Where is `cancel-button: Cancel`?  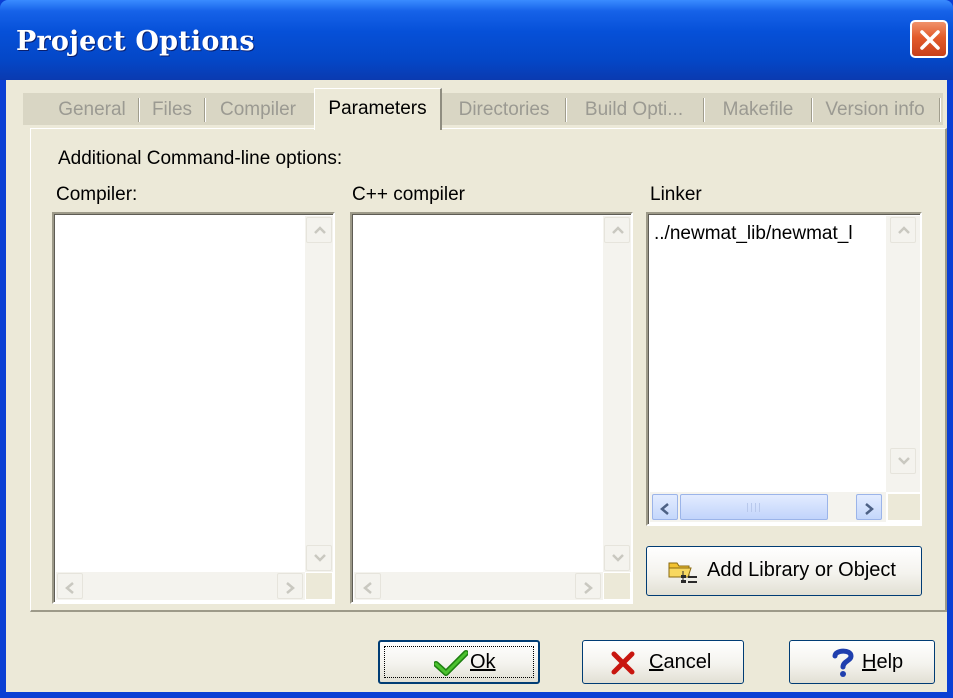 cancel-button: Cancel is located at coordinates (663, 662).